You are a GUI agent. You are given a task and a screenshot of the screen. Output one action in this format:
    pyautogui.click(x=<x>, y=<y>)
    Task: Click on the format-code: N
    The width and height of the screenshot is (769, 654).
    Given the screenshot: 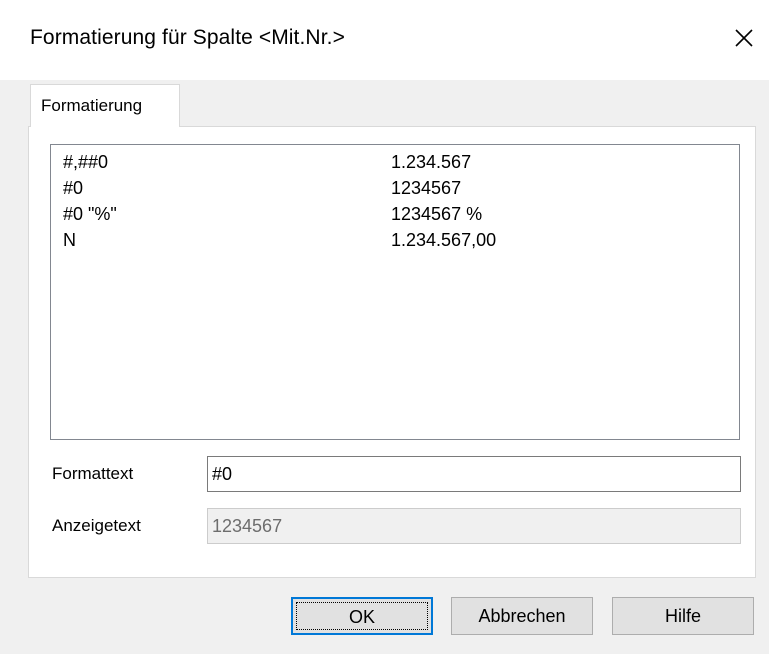 What is the action you would take?
    pyautogui.click(x=69, y=240)
    